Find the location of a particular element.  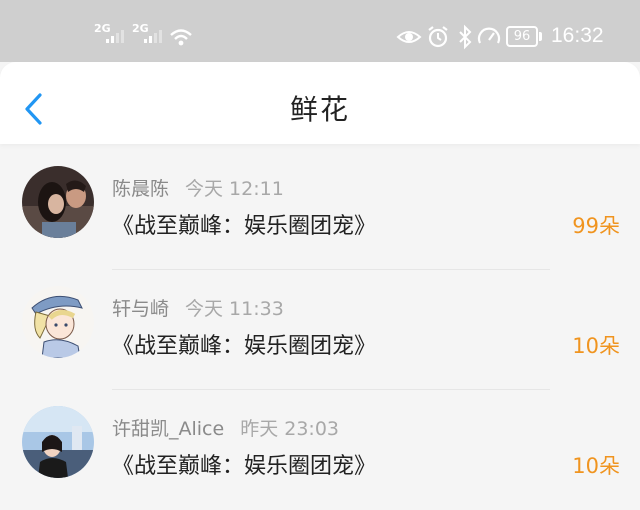

status-time: 16:32 is located at coordinates (577, 35).